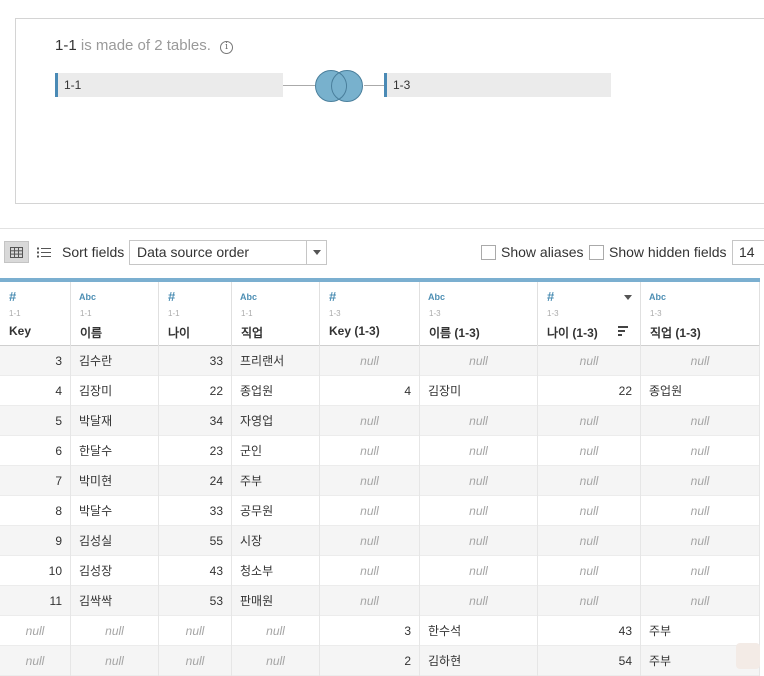 Image resolution: width=764 pixels, height=676 pixels. I want to click on table-cell: 53, so click(195, 601).